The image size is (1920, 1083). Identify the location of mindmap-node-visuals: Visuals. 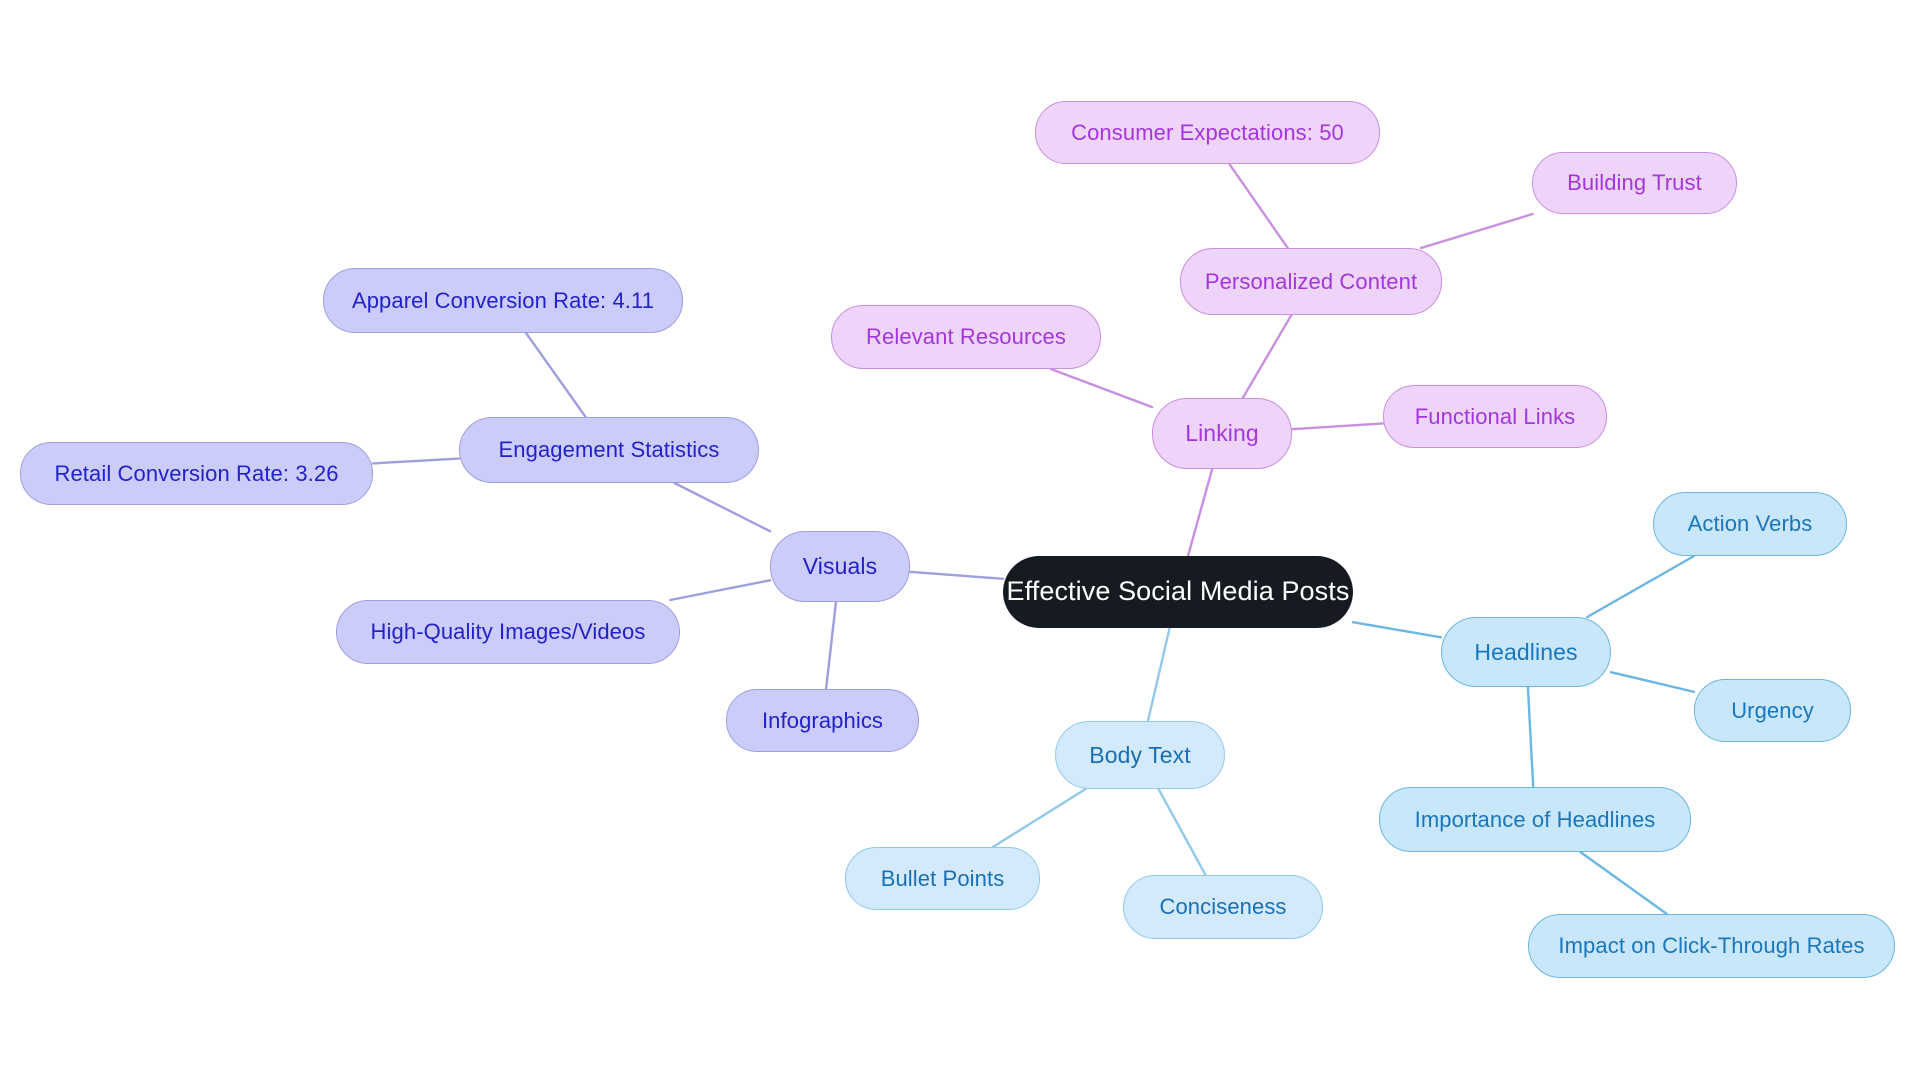
(840, 566).